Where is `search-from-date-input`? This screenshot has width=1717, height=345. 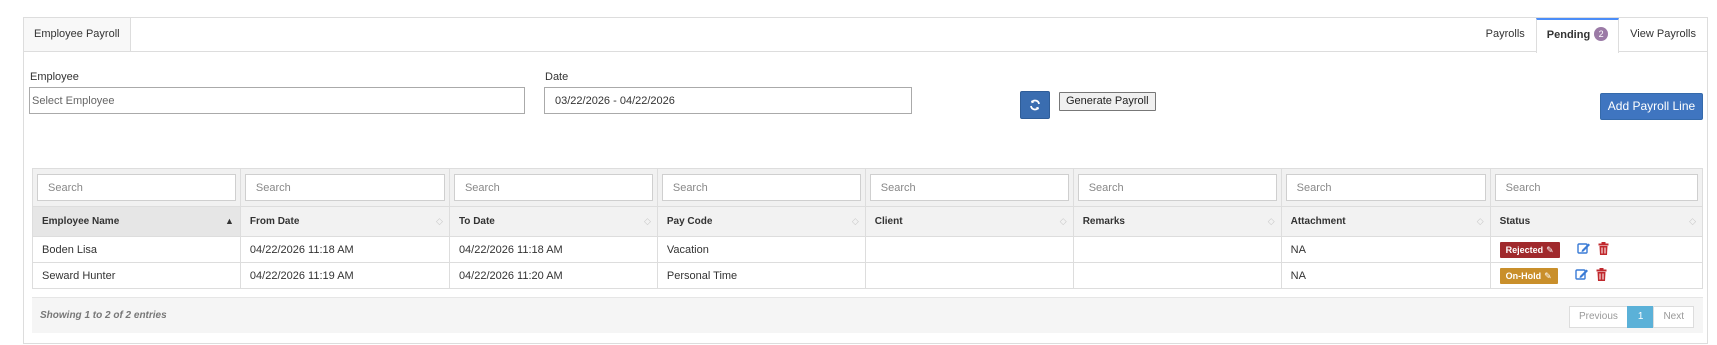 search-from-date-input is located at coordinates (344, 187).